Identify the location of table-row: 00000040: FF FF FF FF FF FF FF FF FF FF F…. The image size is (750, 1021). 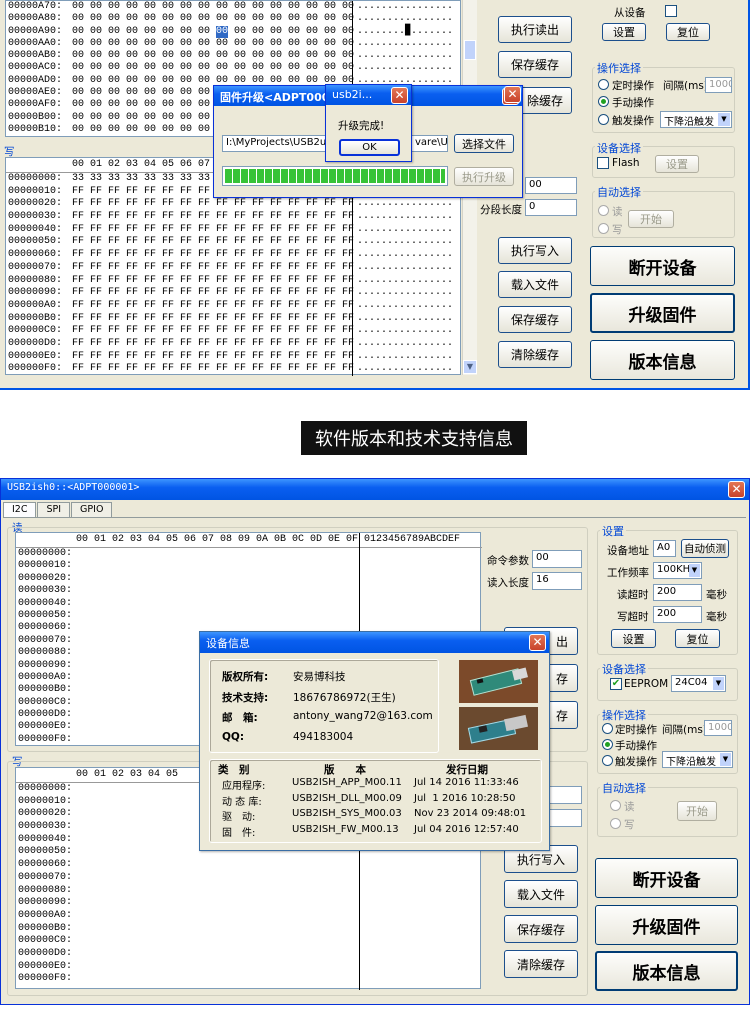
(233, 230).